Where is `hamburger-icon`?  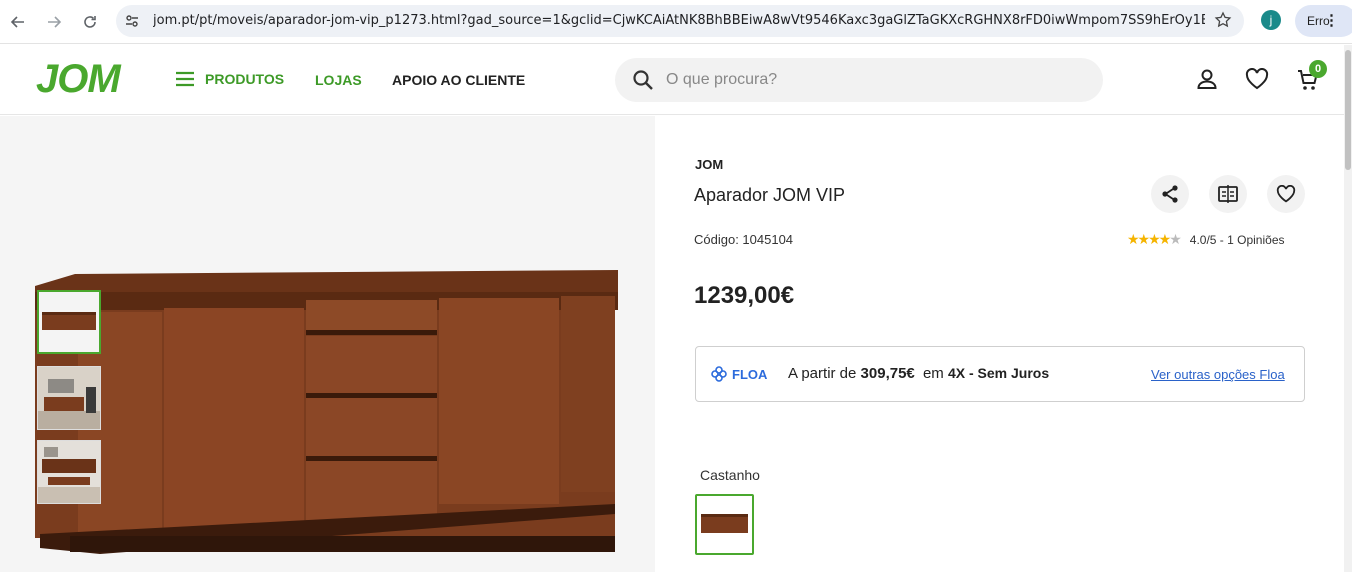
hamburger-icon is located at coordinates (185, 79).